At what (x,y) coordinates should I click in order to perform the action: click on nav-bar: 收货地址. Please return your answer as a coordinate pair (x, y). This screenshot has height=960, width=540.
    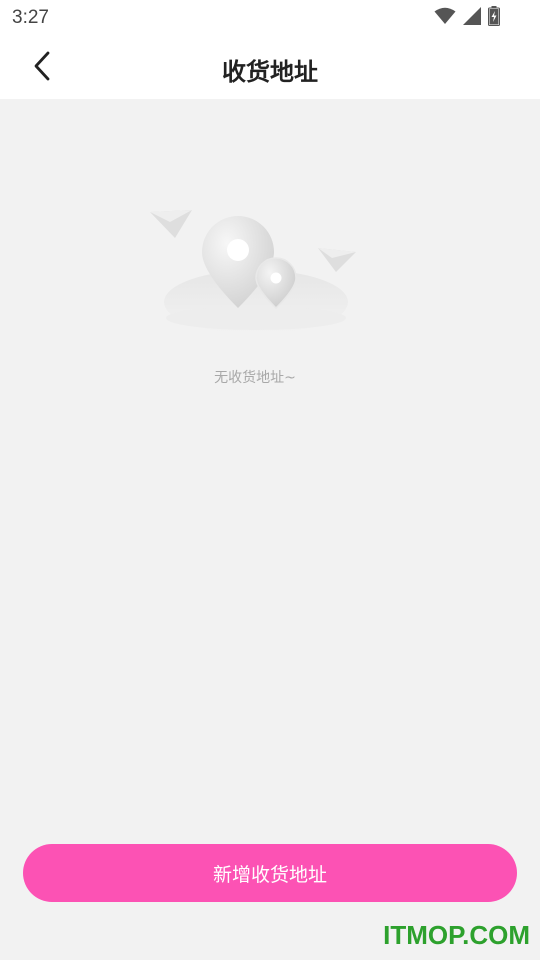
    Looking at the image, I should click on (270, 67).